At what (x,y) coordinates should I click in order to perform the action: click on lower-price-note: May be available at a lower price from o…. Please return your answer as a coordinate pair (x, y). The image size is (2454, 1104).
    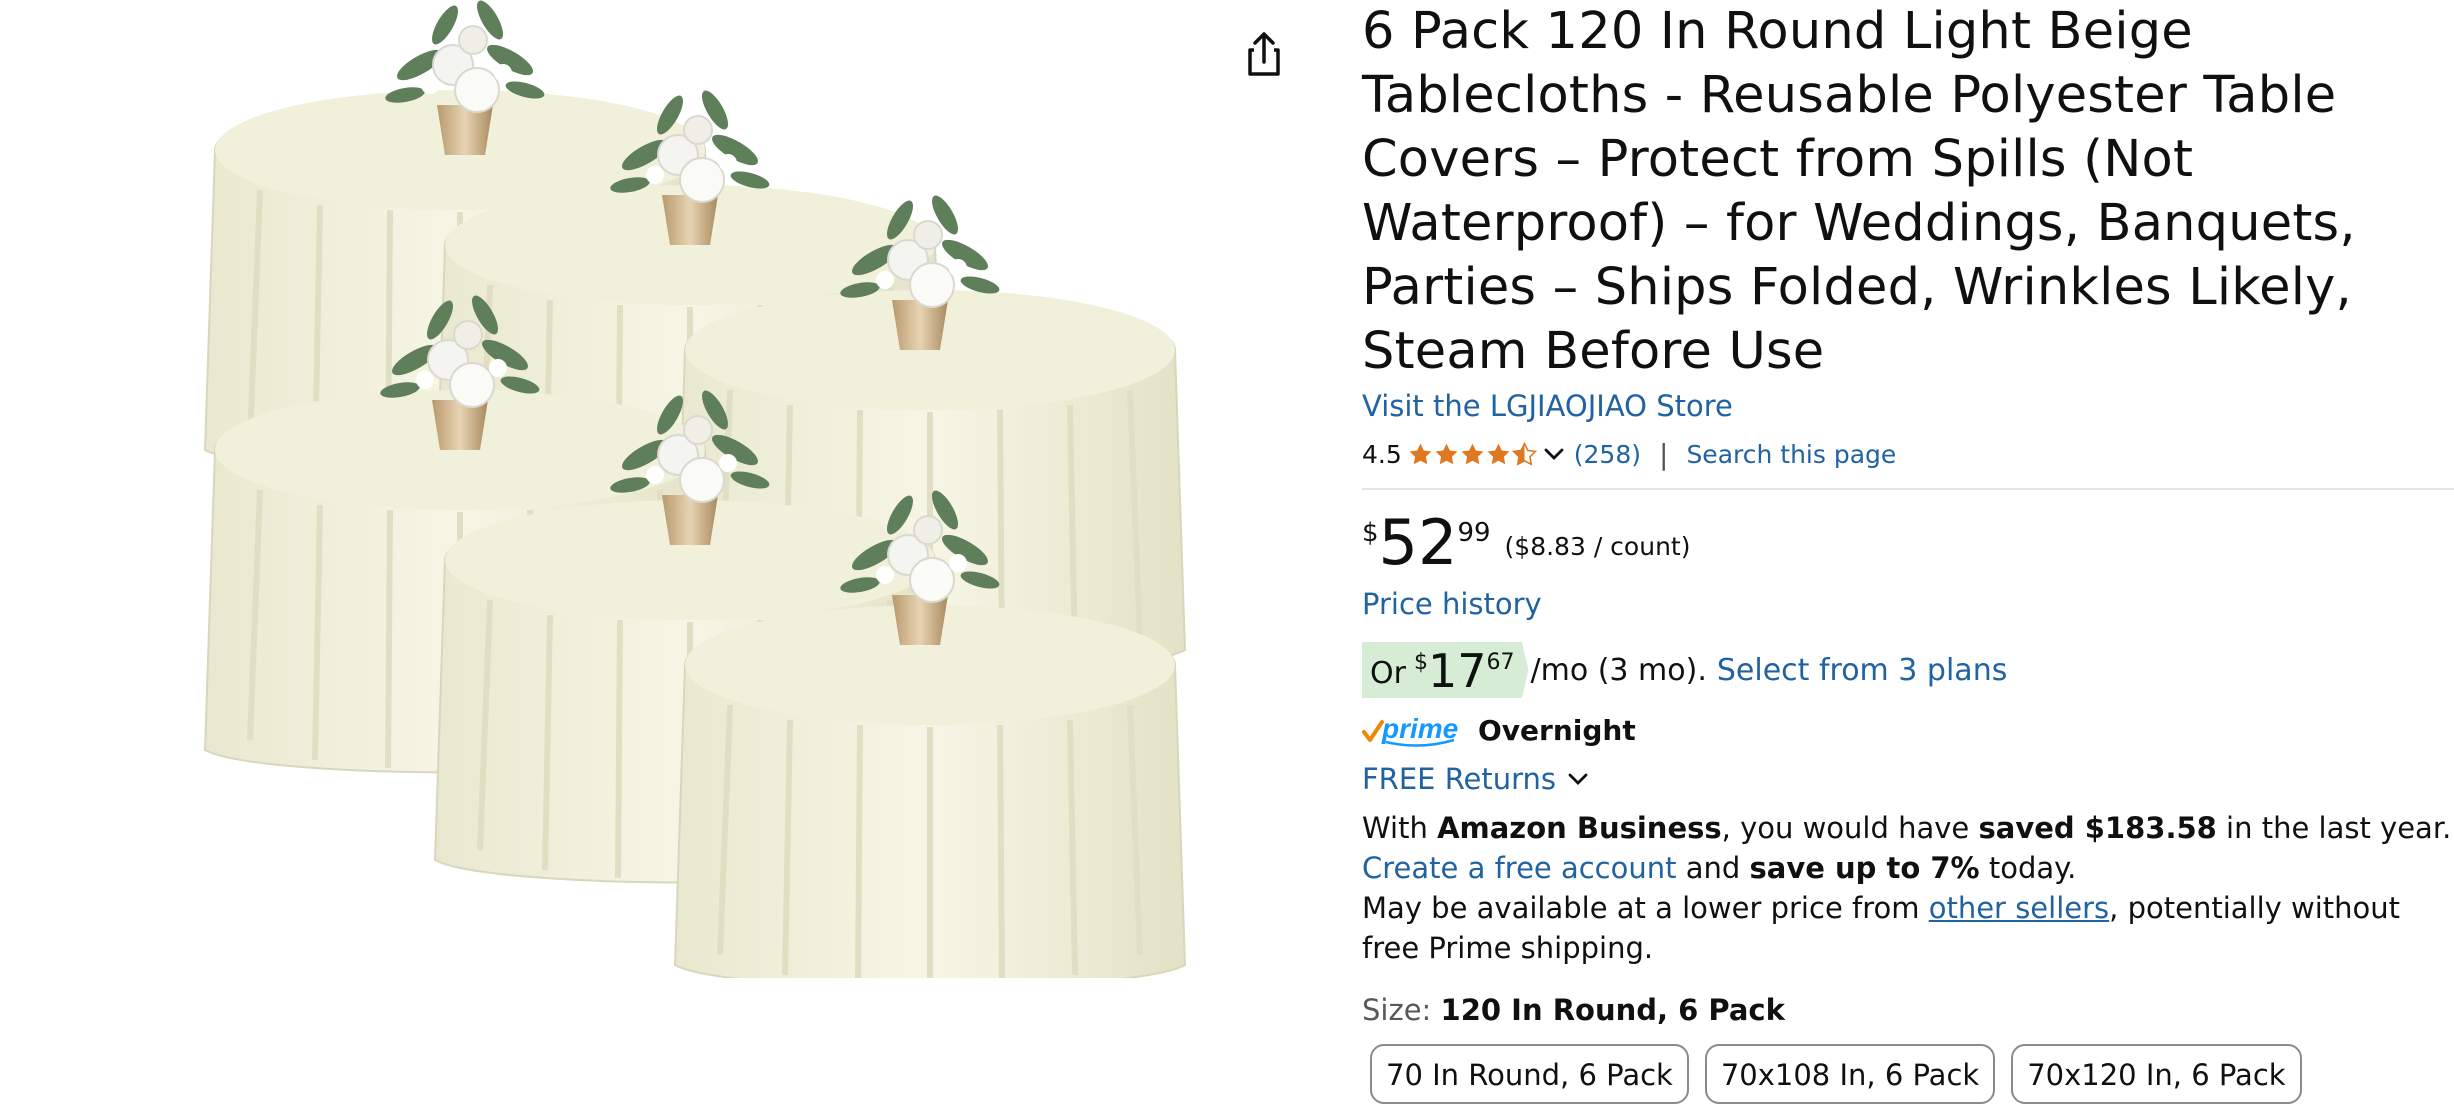
    Looking at the image, I should click on (1908, 928).